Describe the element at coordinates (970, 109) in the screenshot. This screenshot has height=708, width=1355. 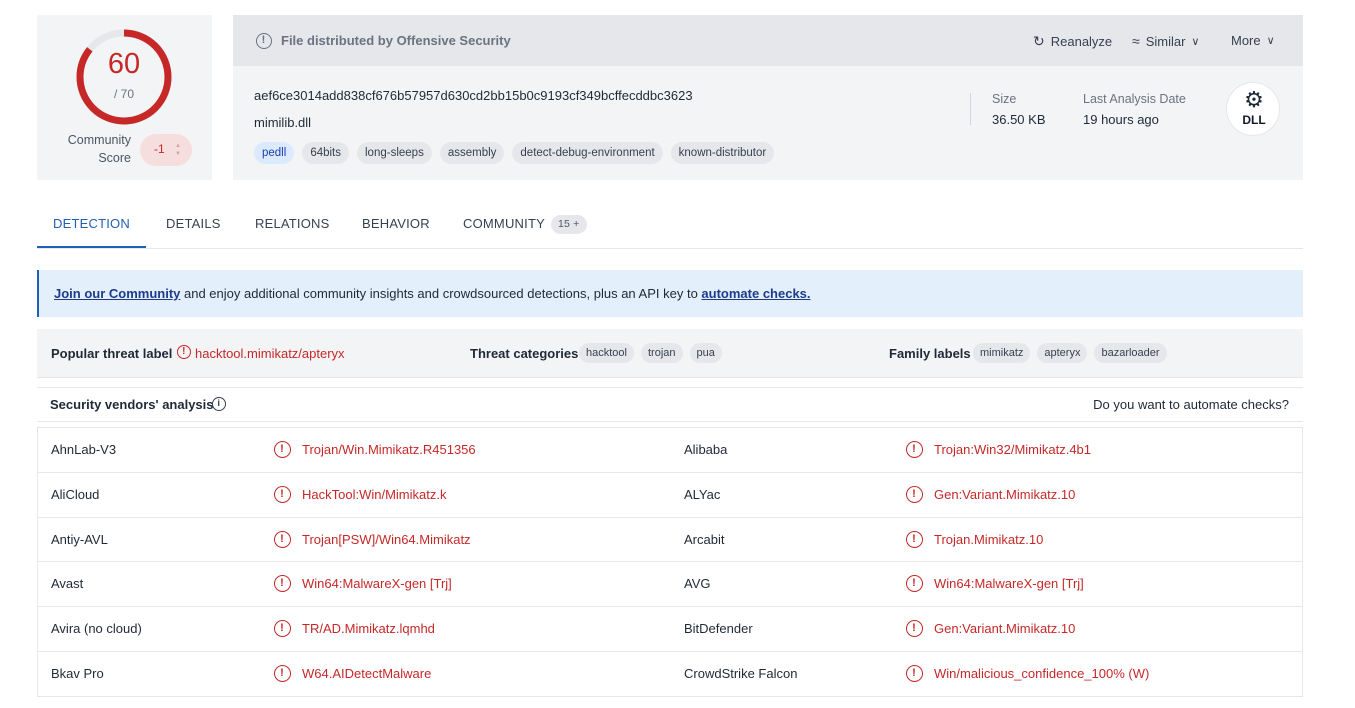
I see `divider` at that location.